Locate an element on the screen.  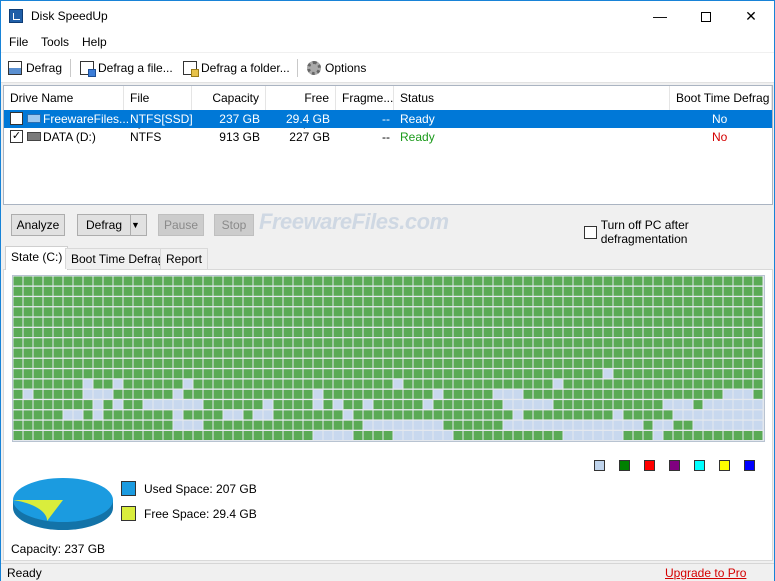
column-capacity: Capacity is located at coordinates (229, 98).